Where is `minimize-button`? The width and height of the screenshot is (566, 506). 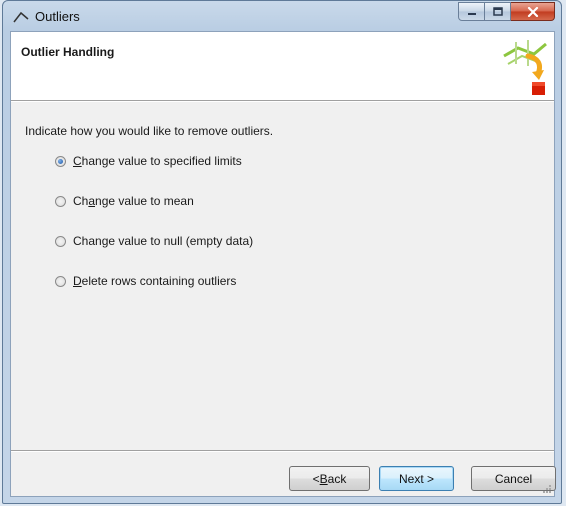 minimize-button is located at coordinates (471, 11).